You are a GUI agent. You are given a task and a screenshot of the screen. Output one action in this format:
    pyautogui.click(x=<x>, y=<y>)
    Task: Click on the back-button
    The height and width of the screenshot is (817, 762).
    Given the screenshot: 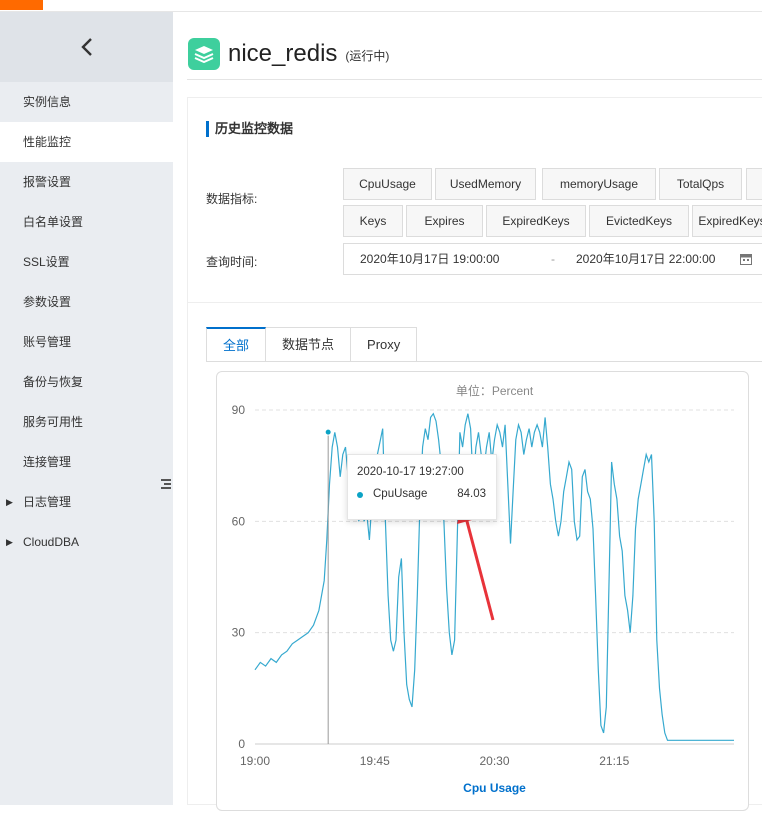 What is the action you would take?
    pyautogui.click(x=86, y=47)
    